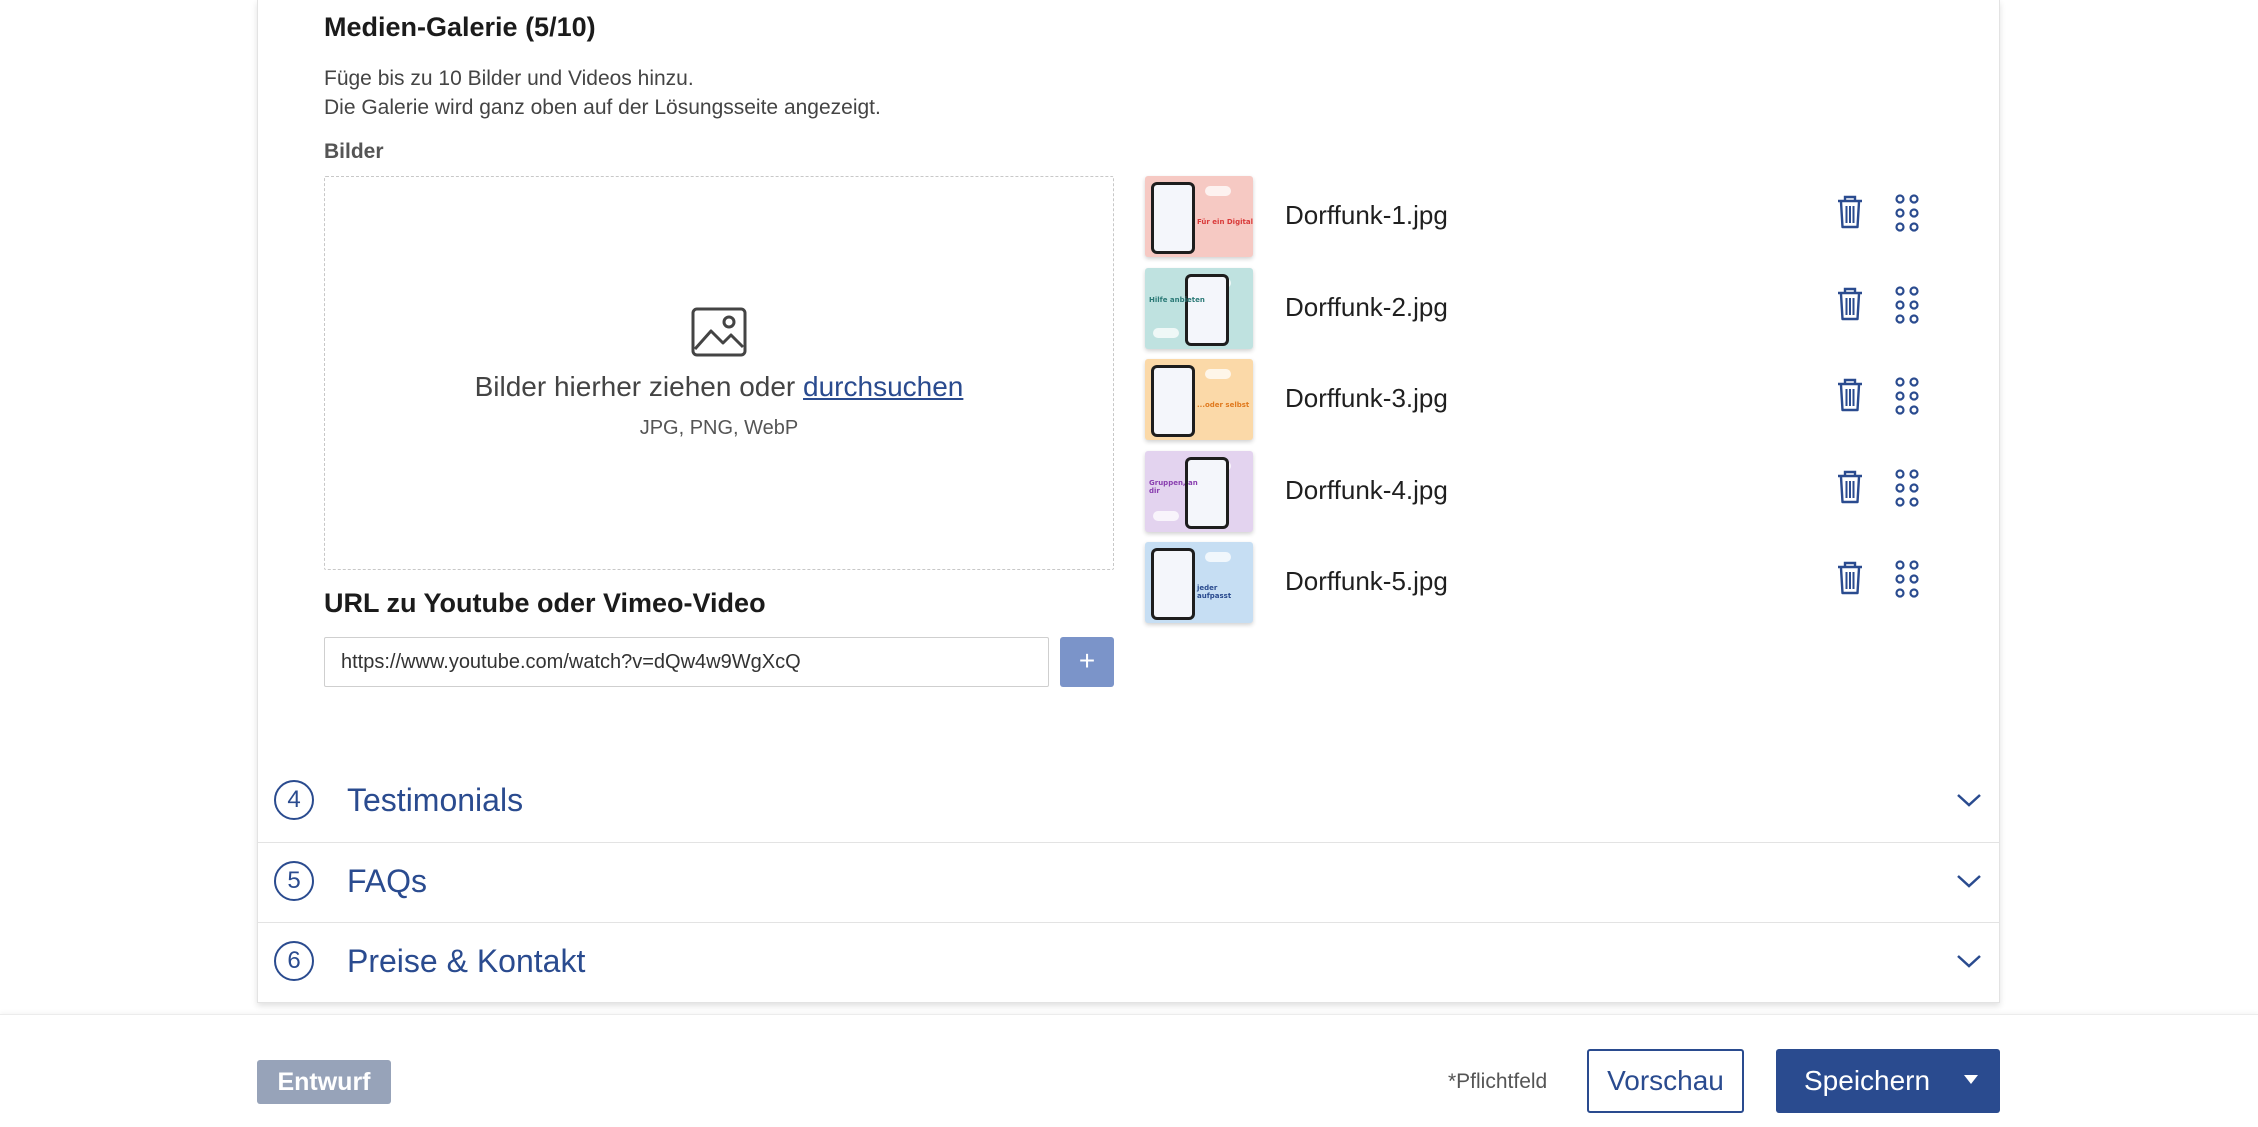  What do you see at coordinates (1199, 399) in the screenshot?
I see `file-thumbnail: ...oder selbst` at bounding box center [1199, 399].